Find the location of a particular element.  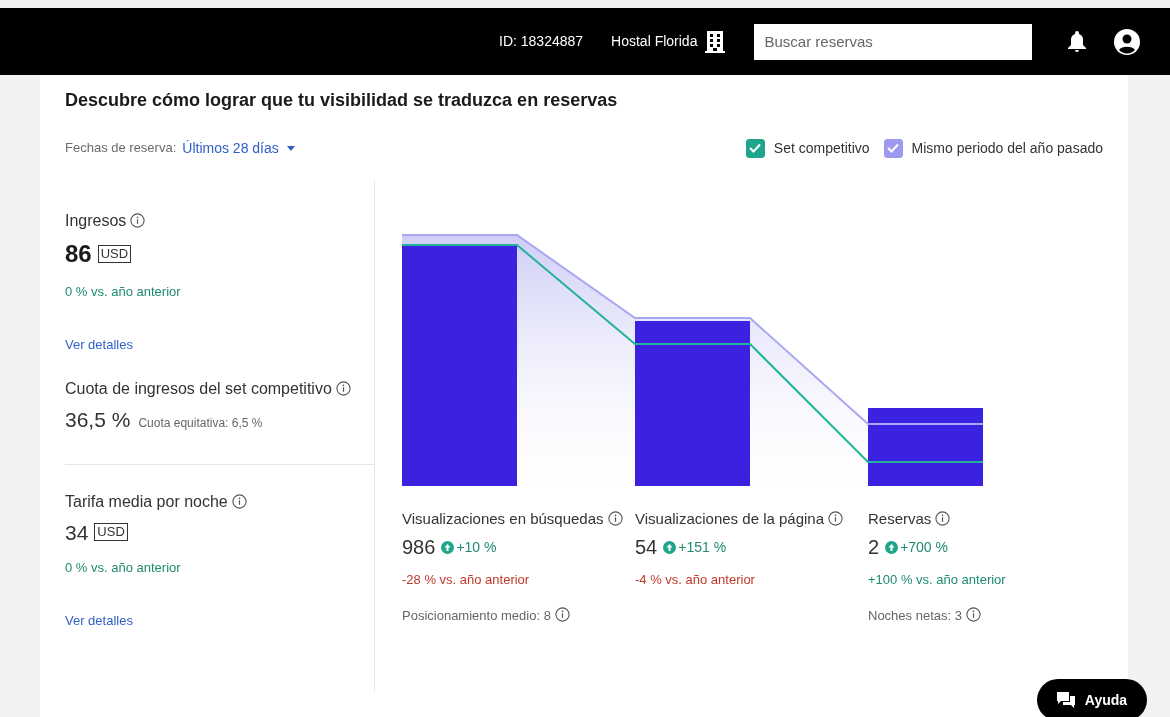

metric-value: 36,5 % is located at coordinates (98, 420).